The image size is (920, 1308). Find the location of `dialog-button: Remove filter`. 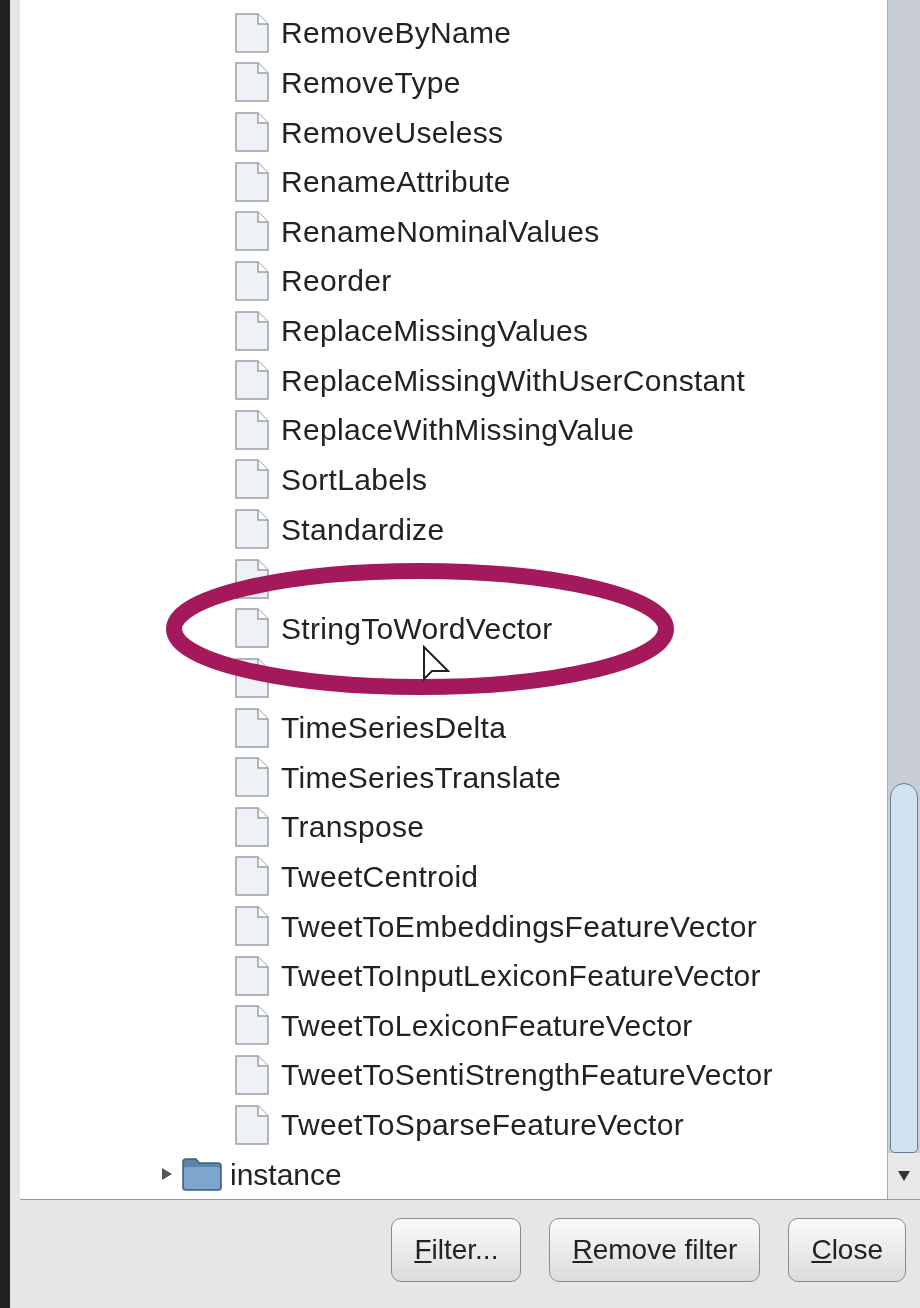

dialog-button: Remove filter is located at coordinates (655, 1250).